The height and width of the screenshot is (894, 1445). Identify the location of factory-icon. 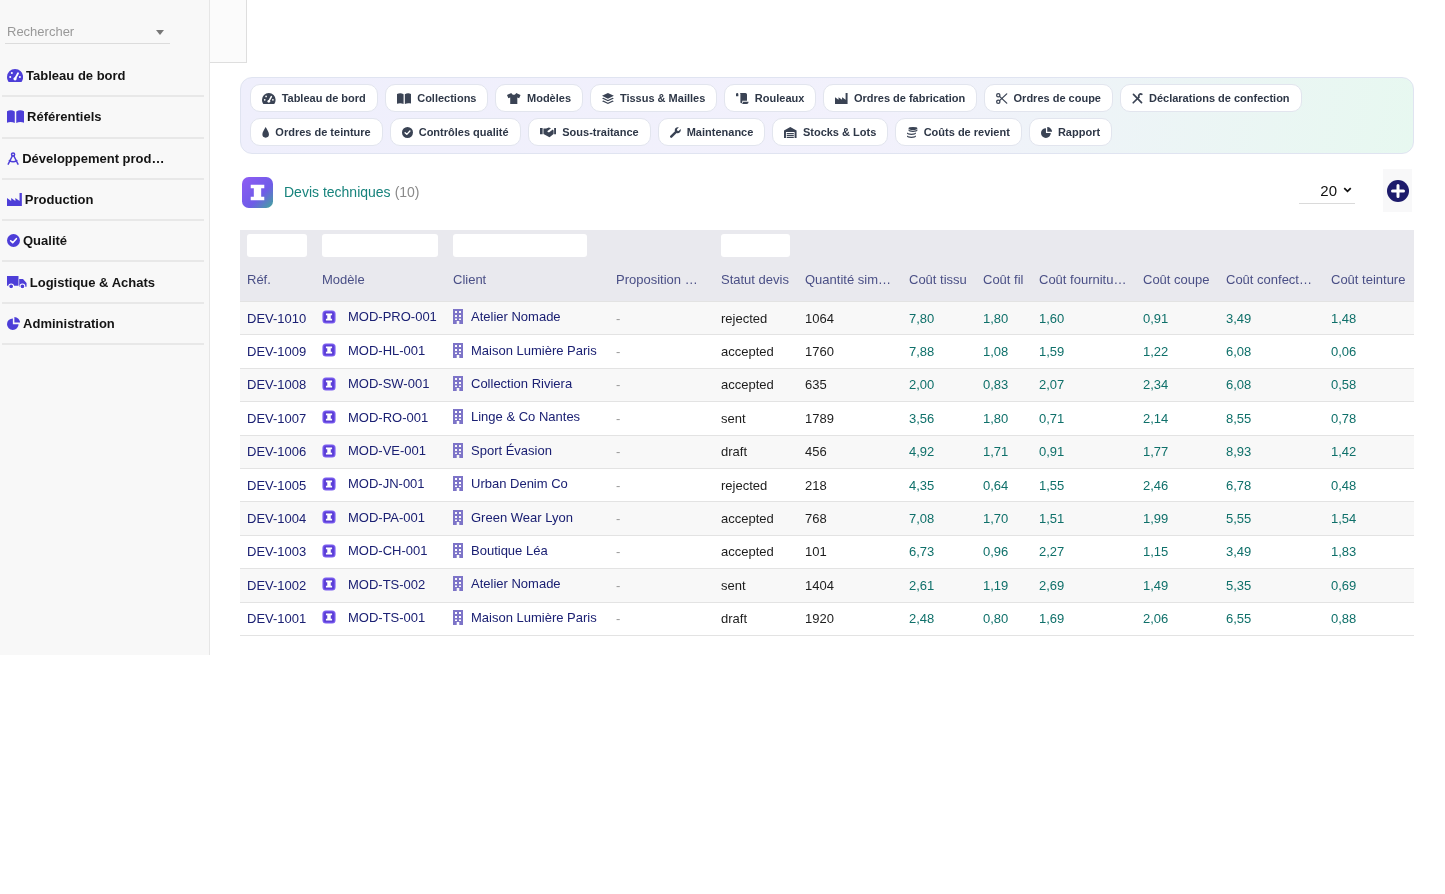
(841, 98).